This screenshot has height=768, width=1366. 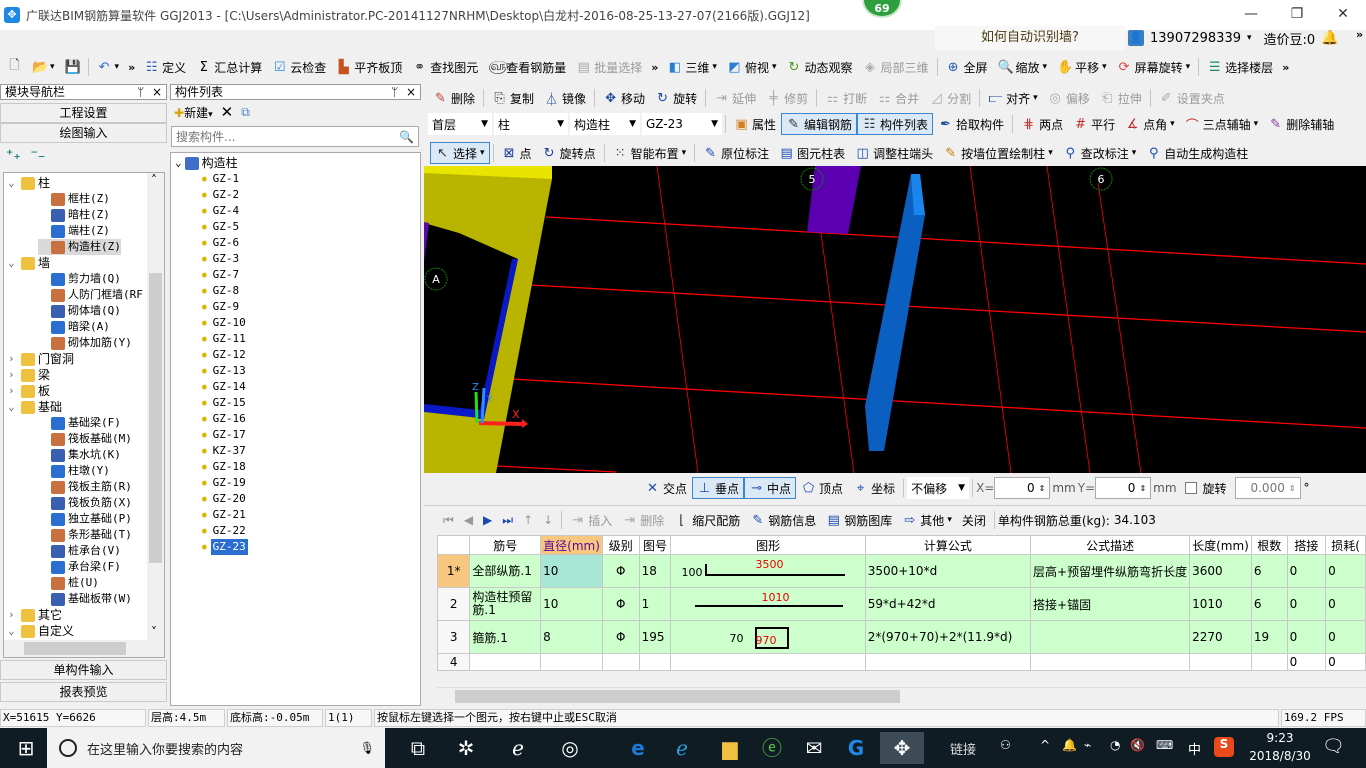 What do you see at coordinates (1022, 488) in the screenshot?
I see `x-offset-input: 0 ⇕` at bounding box center [1022, 488].